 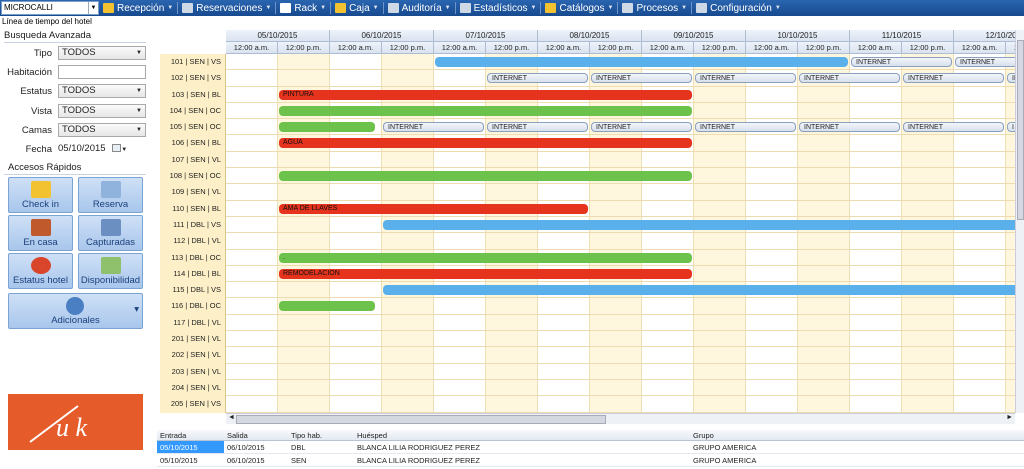 What do you see at coordinates (193, 176) in the screenshot?
I see `room-label: 108 | SEN | OC` at bounding box center [193, 176].